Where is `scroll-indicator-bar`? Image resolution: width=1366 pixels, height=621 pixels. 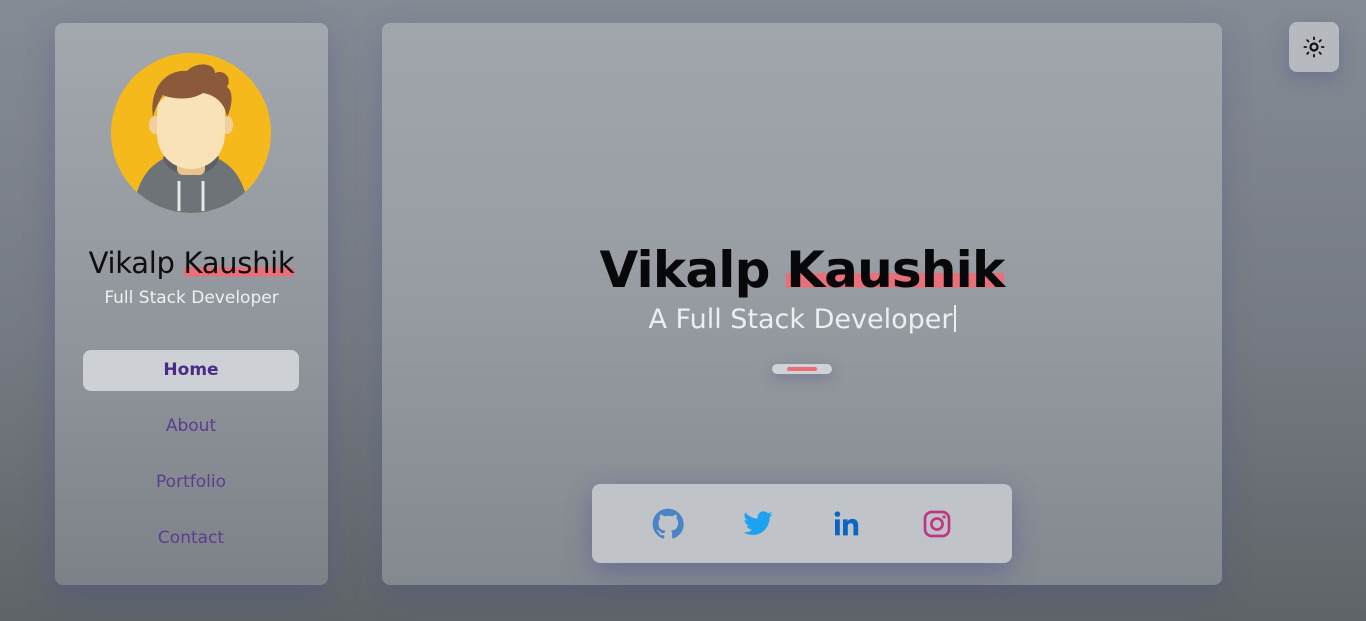 scroll-indicator-bar is located at coordinates (802, 369).